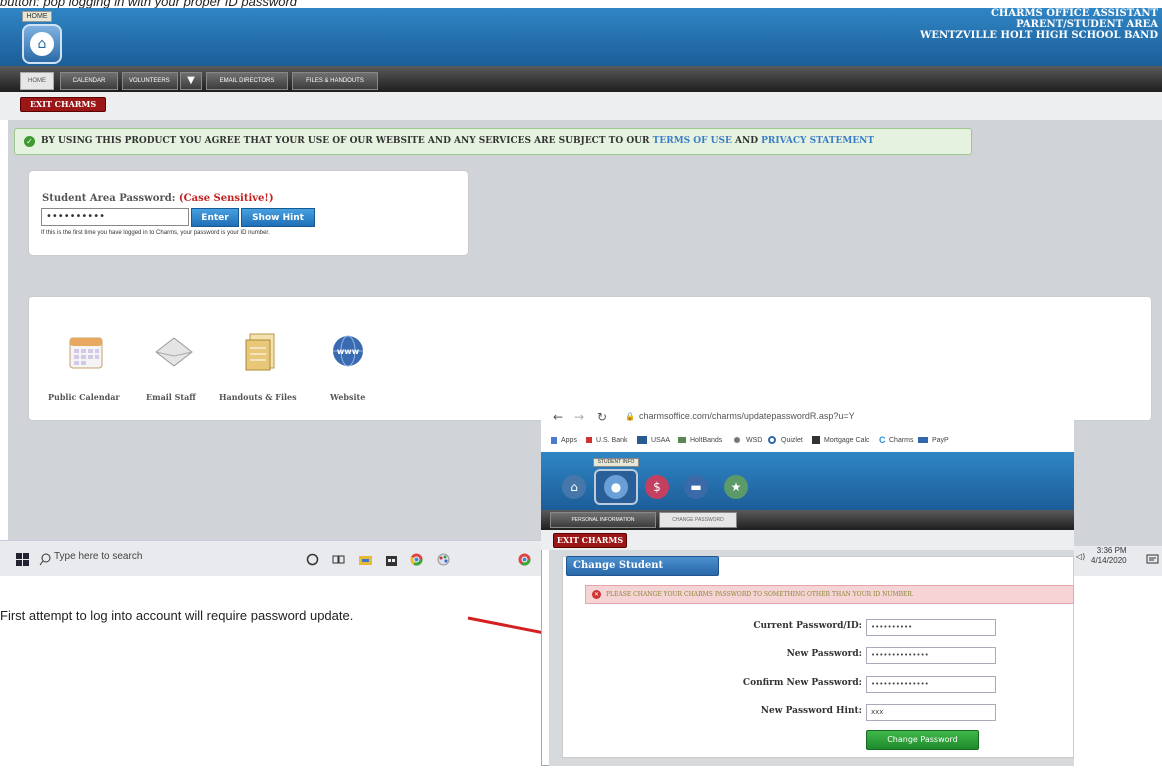 The image size is (1162, 769). Describe the element at coordinates (365, 558) in the screenshot. I see `file-explorer-icon` at that location.